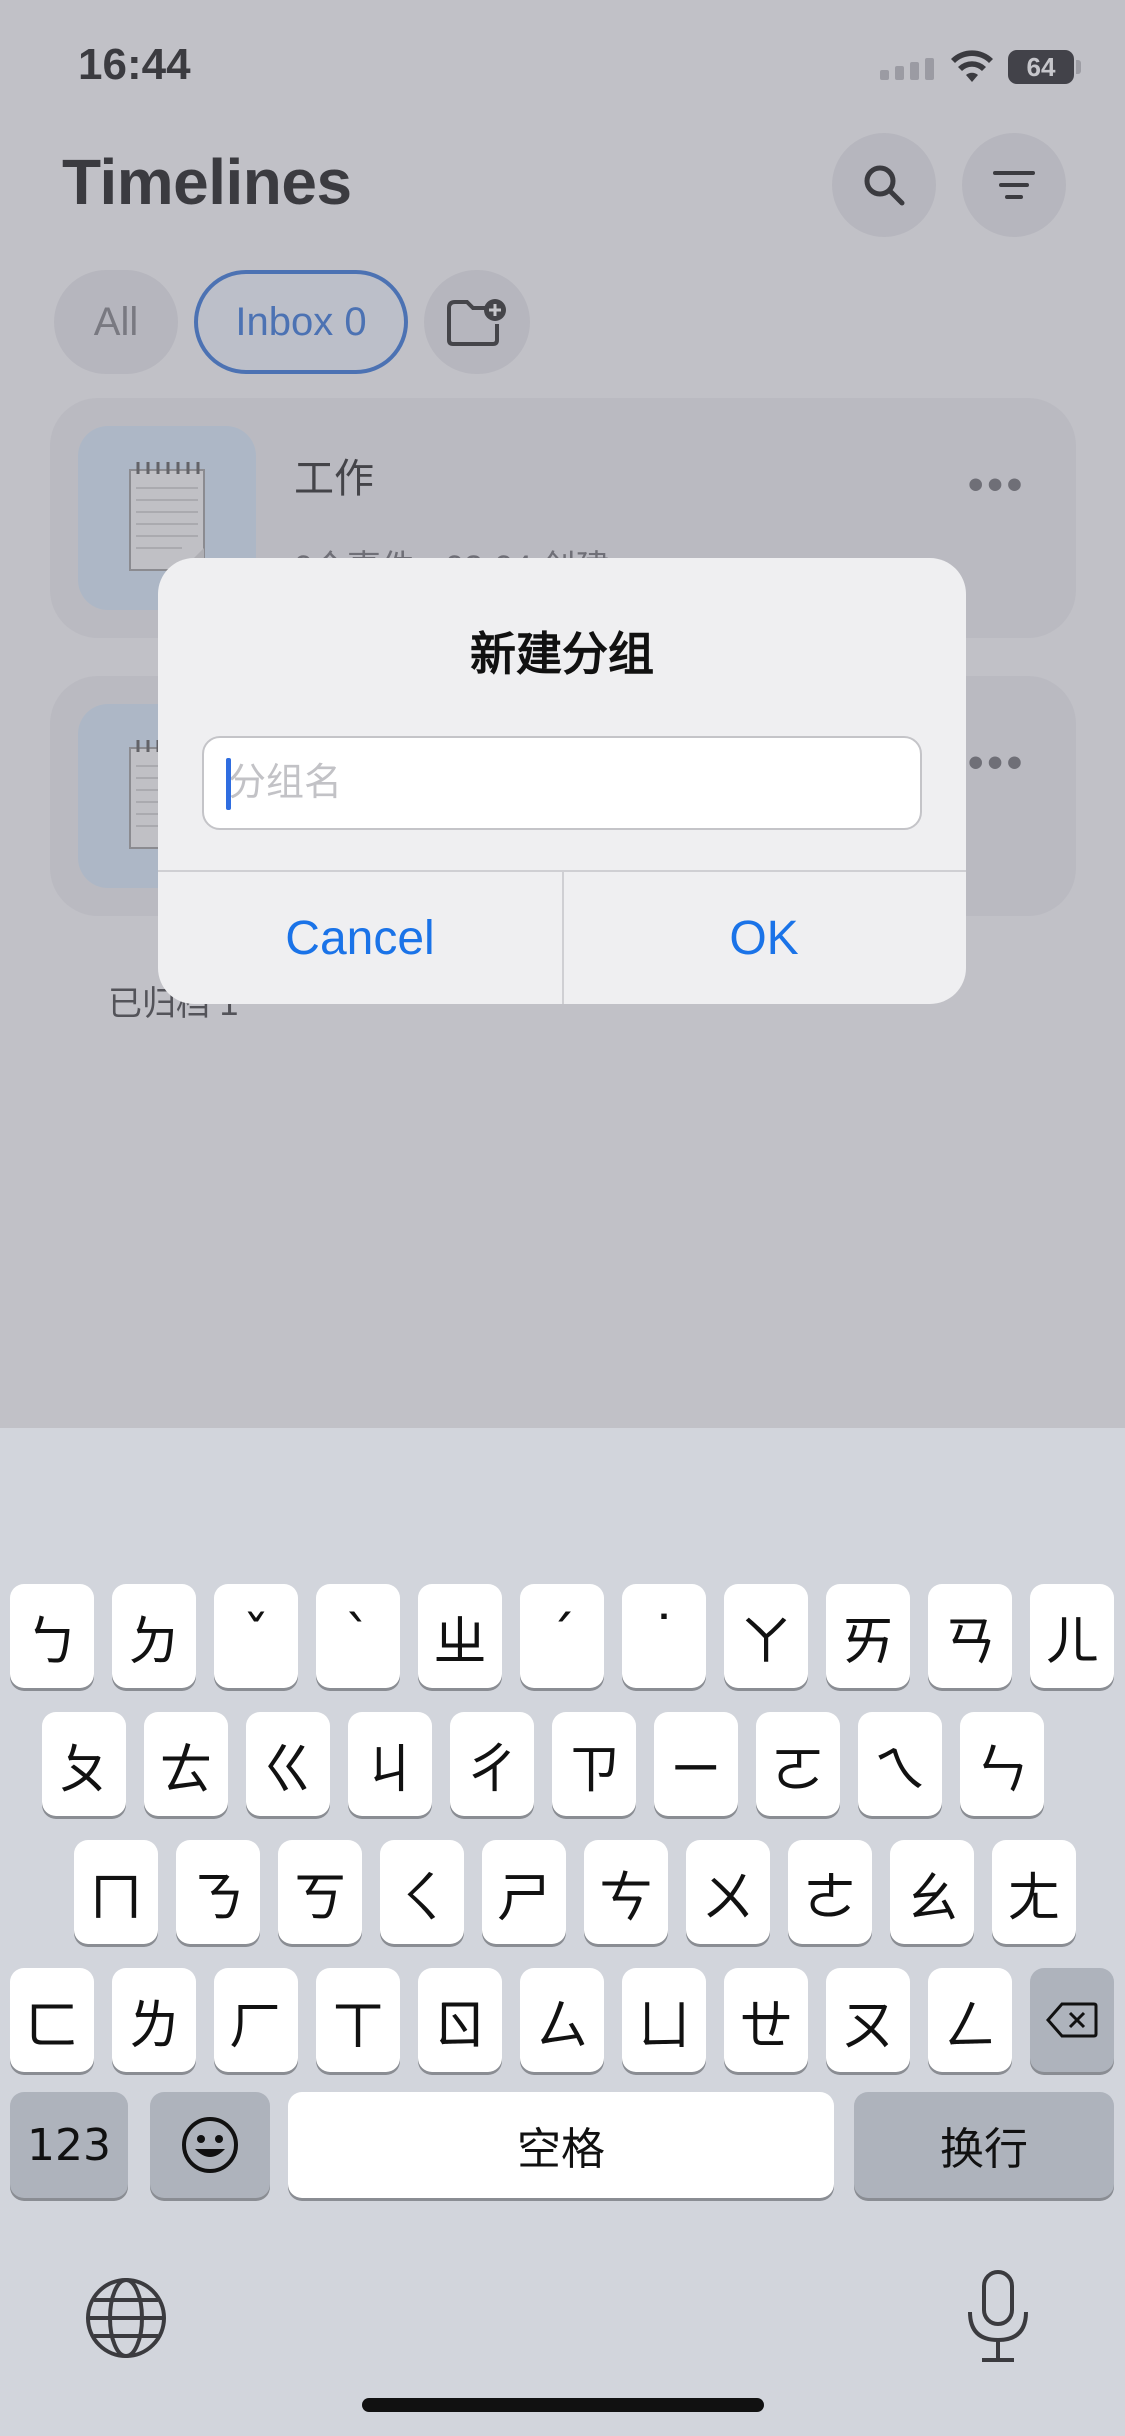  I want to click on key: ㄔ, so click(492, 1764).